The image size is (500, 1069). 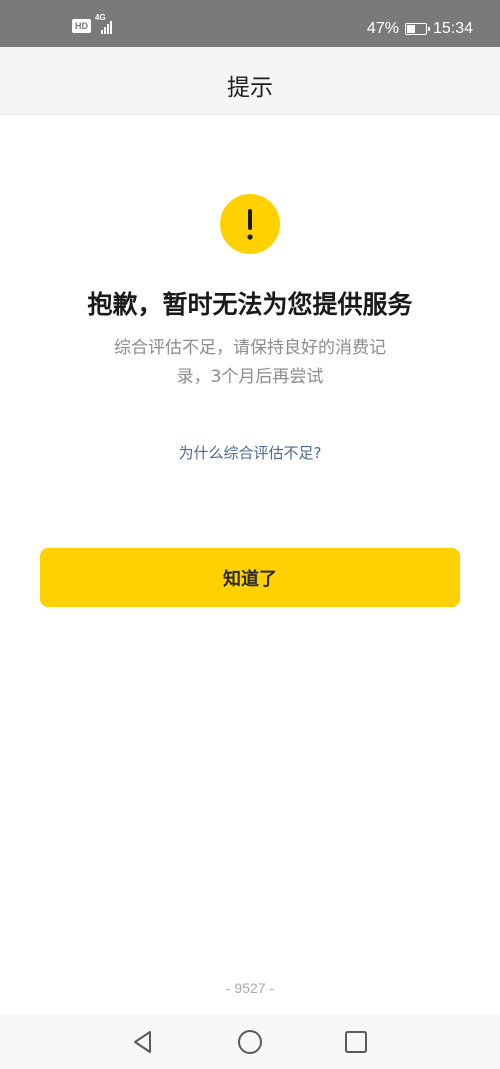 I want to click on footer-code: - 9527 -, so click(x=250, y=988).